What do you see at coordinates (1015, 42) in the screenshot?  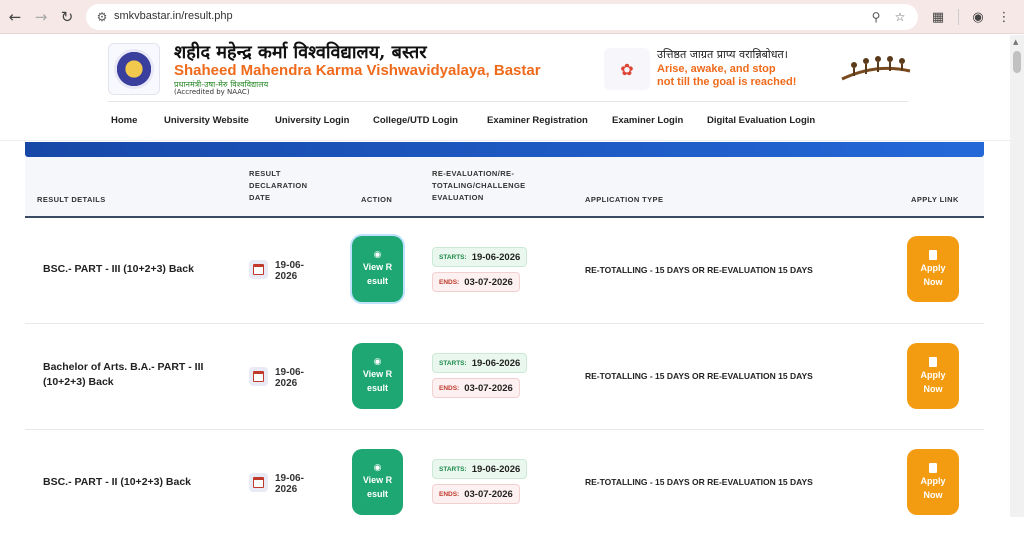 I see `scroll-up-icon: ▲` at bounding box center [1015, 42].